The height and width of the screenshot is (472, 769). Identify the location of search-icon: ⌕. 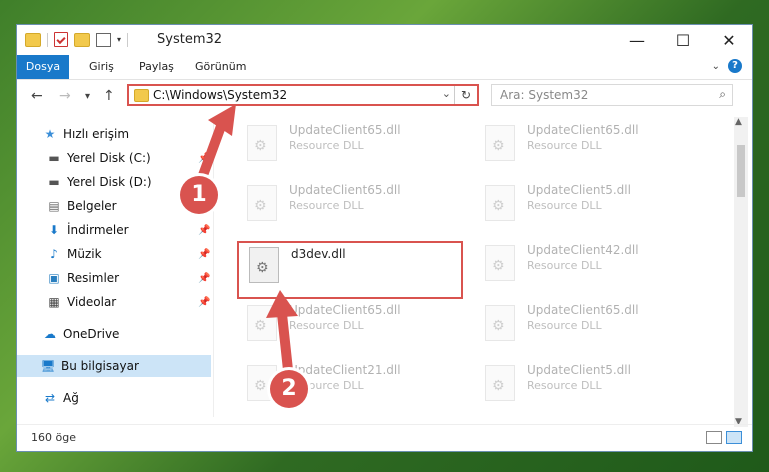
(722, 94).